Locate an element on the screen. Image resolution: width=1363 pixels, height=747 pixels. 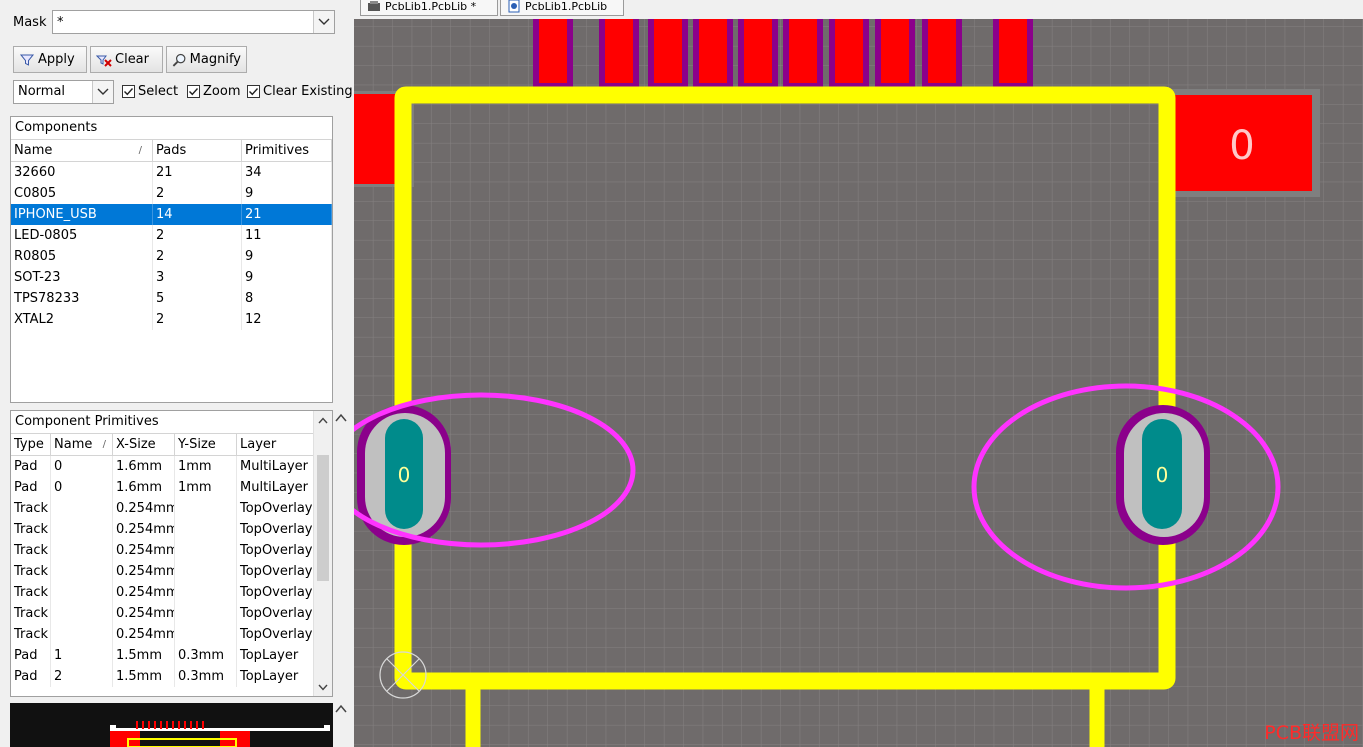
zoom-checkbox: Zoom is located at coordinates (213, 91).